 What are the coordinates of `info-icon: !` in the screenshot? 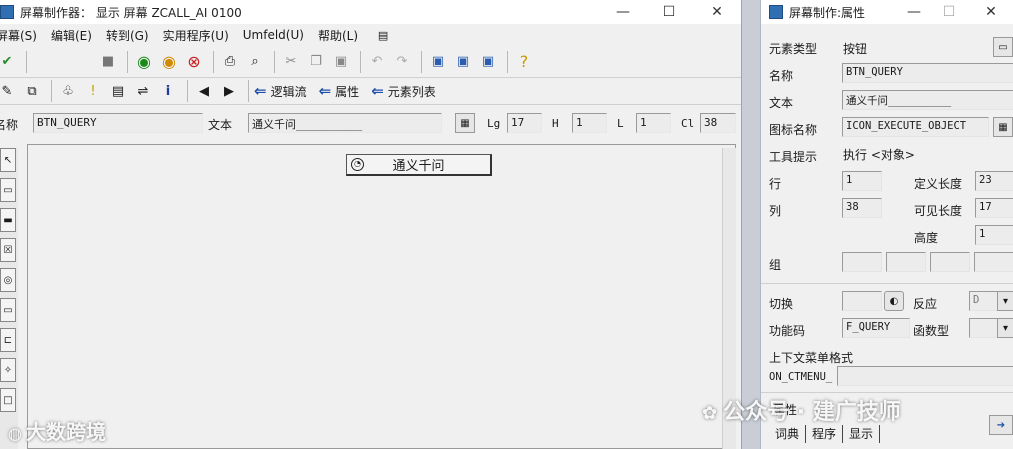 It's located at (93, 91).